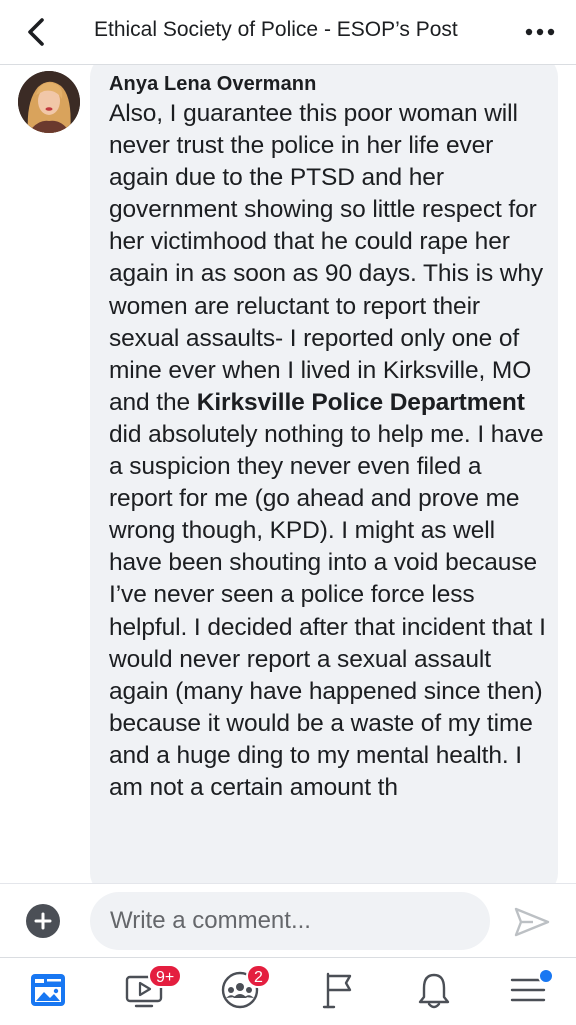  I want to click on avatar-image, so click(49, 102).